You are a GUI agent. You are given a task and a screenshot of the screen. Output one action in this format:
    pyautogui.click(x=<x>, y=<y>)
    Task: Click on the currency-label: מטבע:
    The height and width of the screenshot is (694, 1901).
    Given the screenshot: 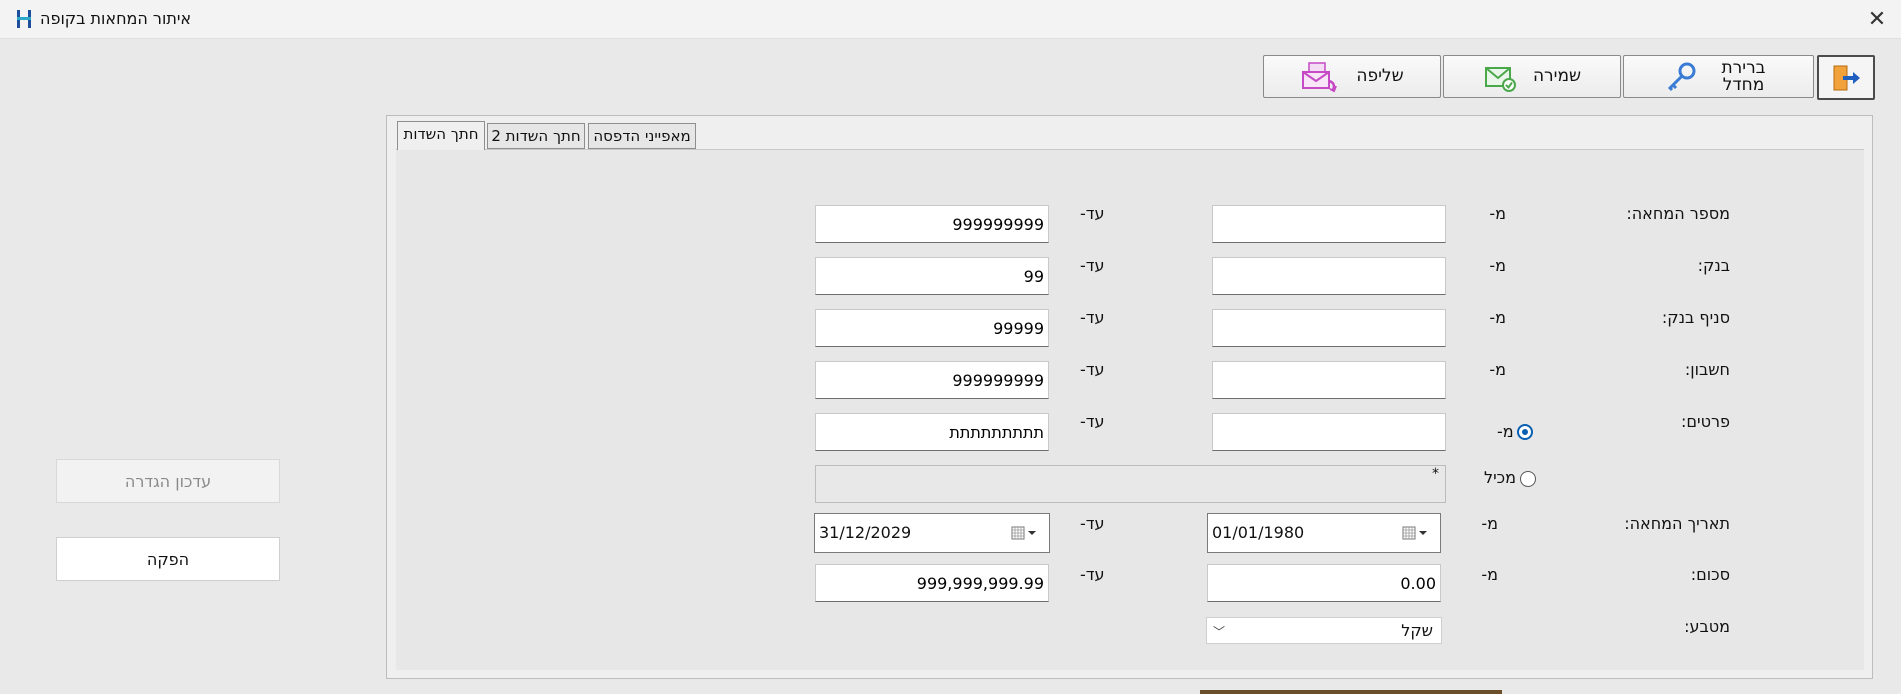 What is the action you would take?
    pyautogui.click(x=1707, y=626)
    